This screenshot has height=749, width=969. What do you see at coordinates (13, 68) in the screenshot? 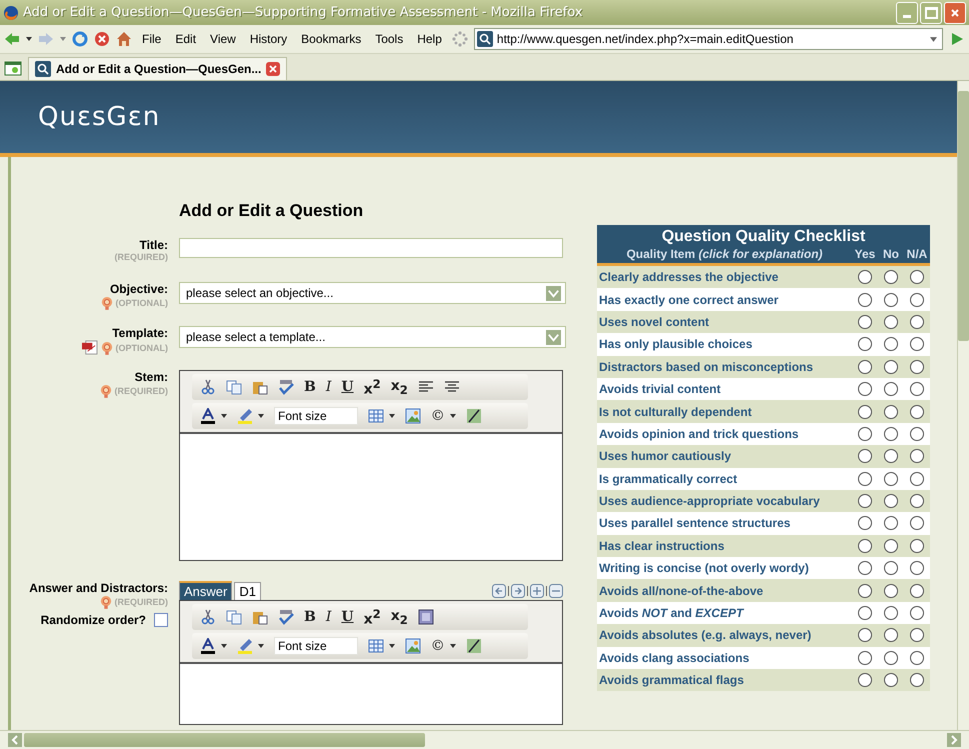
I see `new-tab-icon` at bounding box center [13, 68].